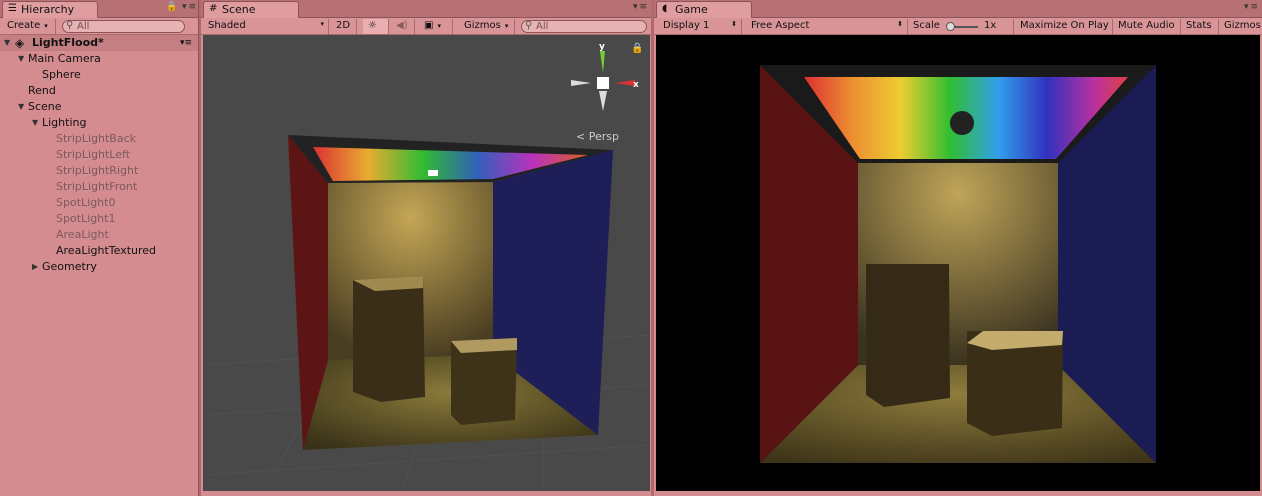 This screenshot has height=496, width=1262. Describe the element at coordinates (900, 24) in the screenshot. I see `dropdown-arrow-icon: ⬍` at that location.